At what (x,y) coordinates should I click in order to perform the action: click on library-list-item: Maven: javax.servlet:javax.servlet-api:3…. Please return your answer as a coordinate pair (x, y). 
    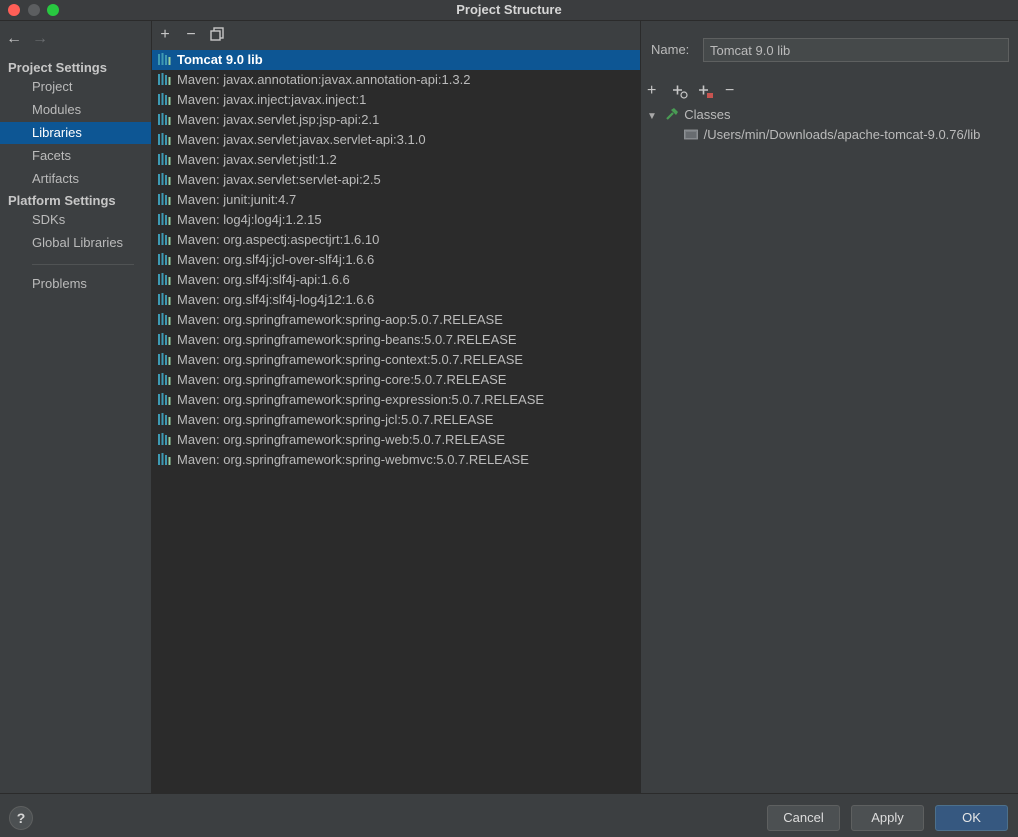
    Looking at the image, I should click on (396, 140).